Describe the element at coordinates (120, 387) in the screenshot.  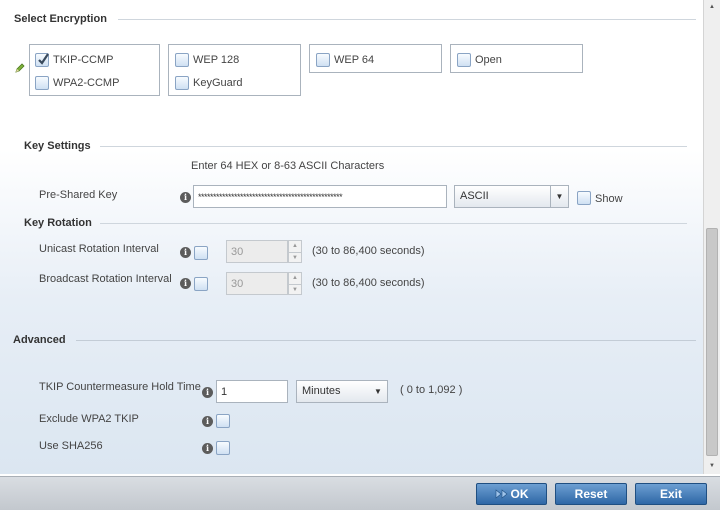
I see `tkip-hold-label: TKIP Countermeasure Hold Time` at that location.